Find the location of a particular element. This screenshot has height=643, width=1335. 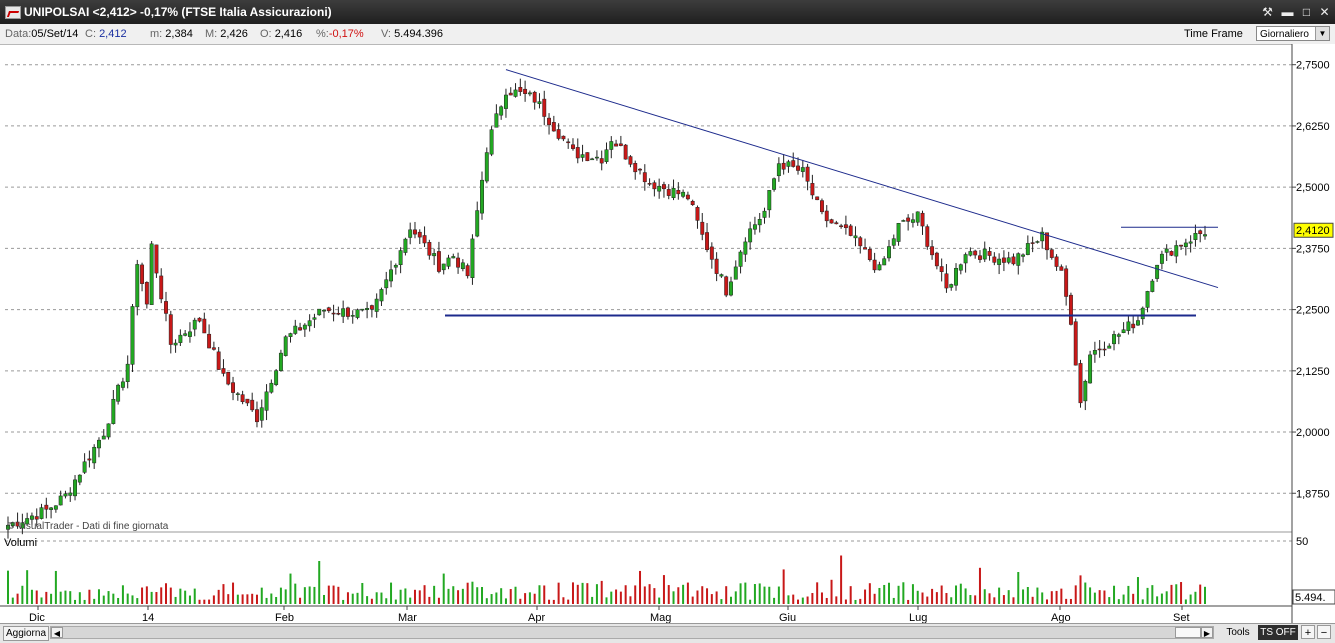

maximize-icon: □ is located at coordinates (1306, 12).